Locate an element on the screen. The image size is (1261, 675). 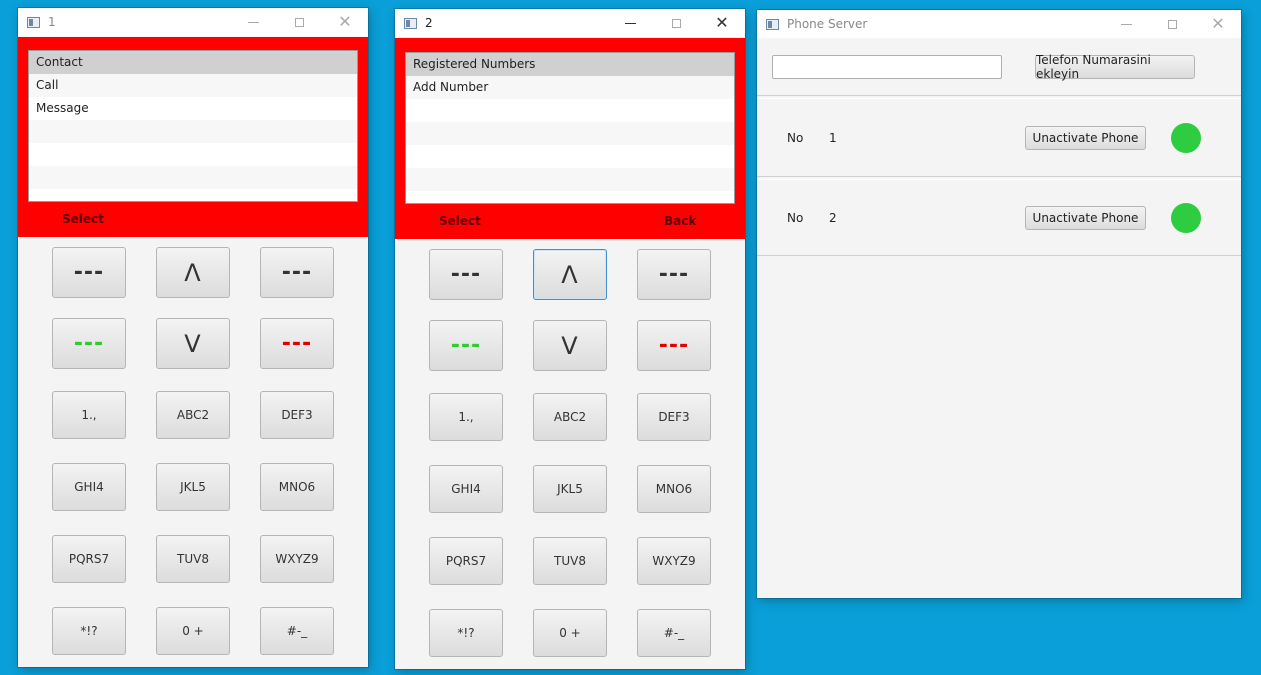
row-number: 1 is located at coordinates (833, 138).